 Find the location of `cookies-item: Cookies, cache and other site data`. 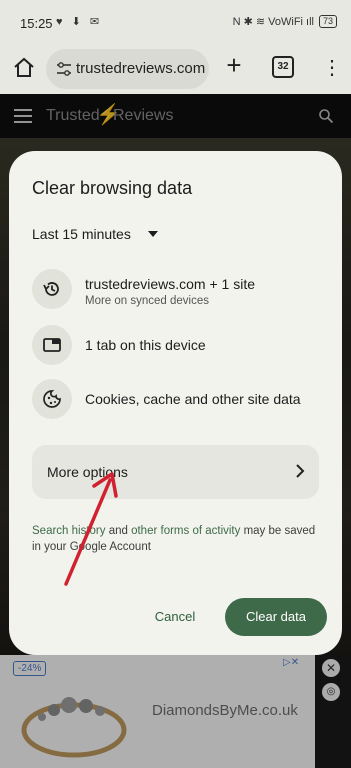

cookies-item: Cookies, cache and other site data is located at coordinates (177, 399).